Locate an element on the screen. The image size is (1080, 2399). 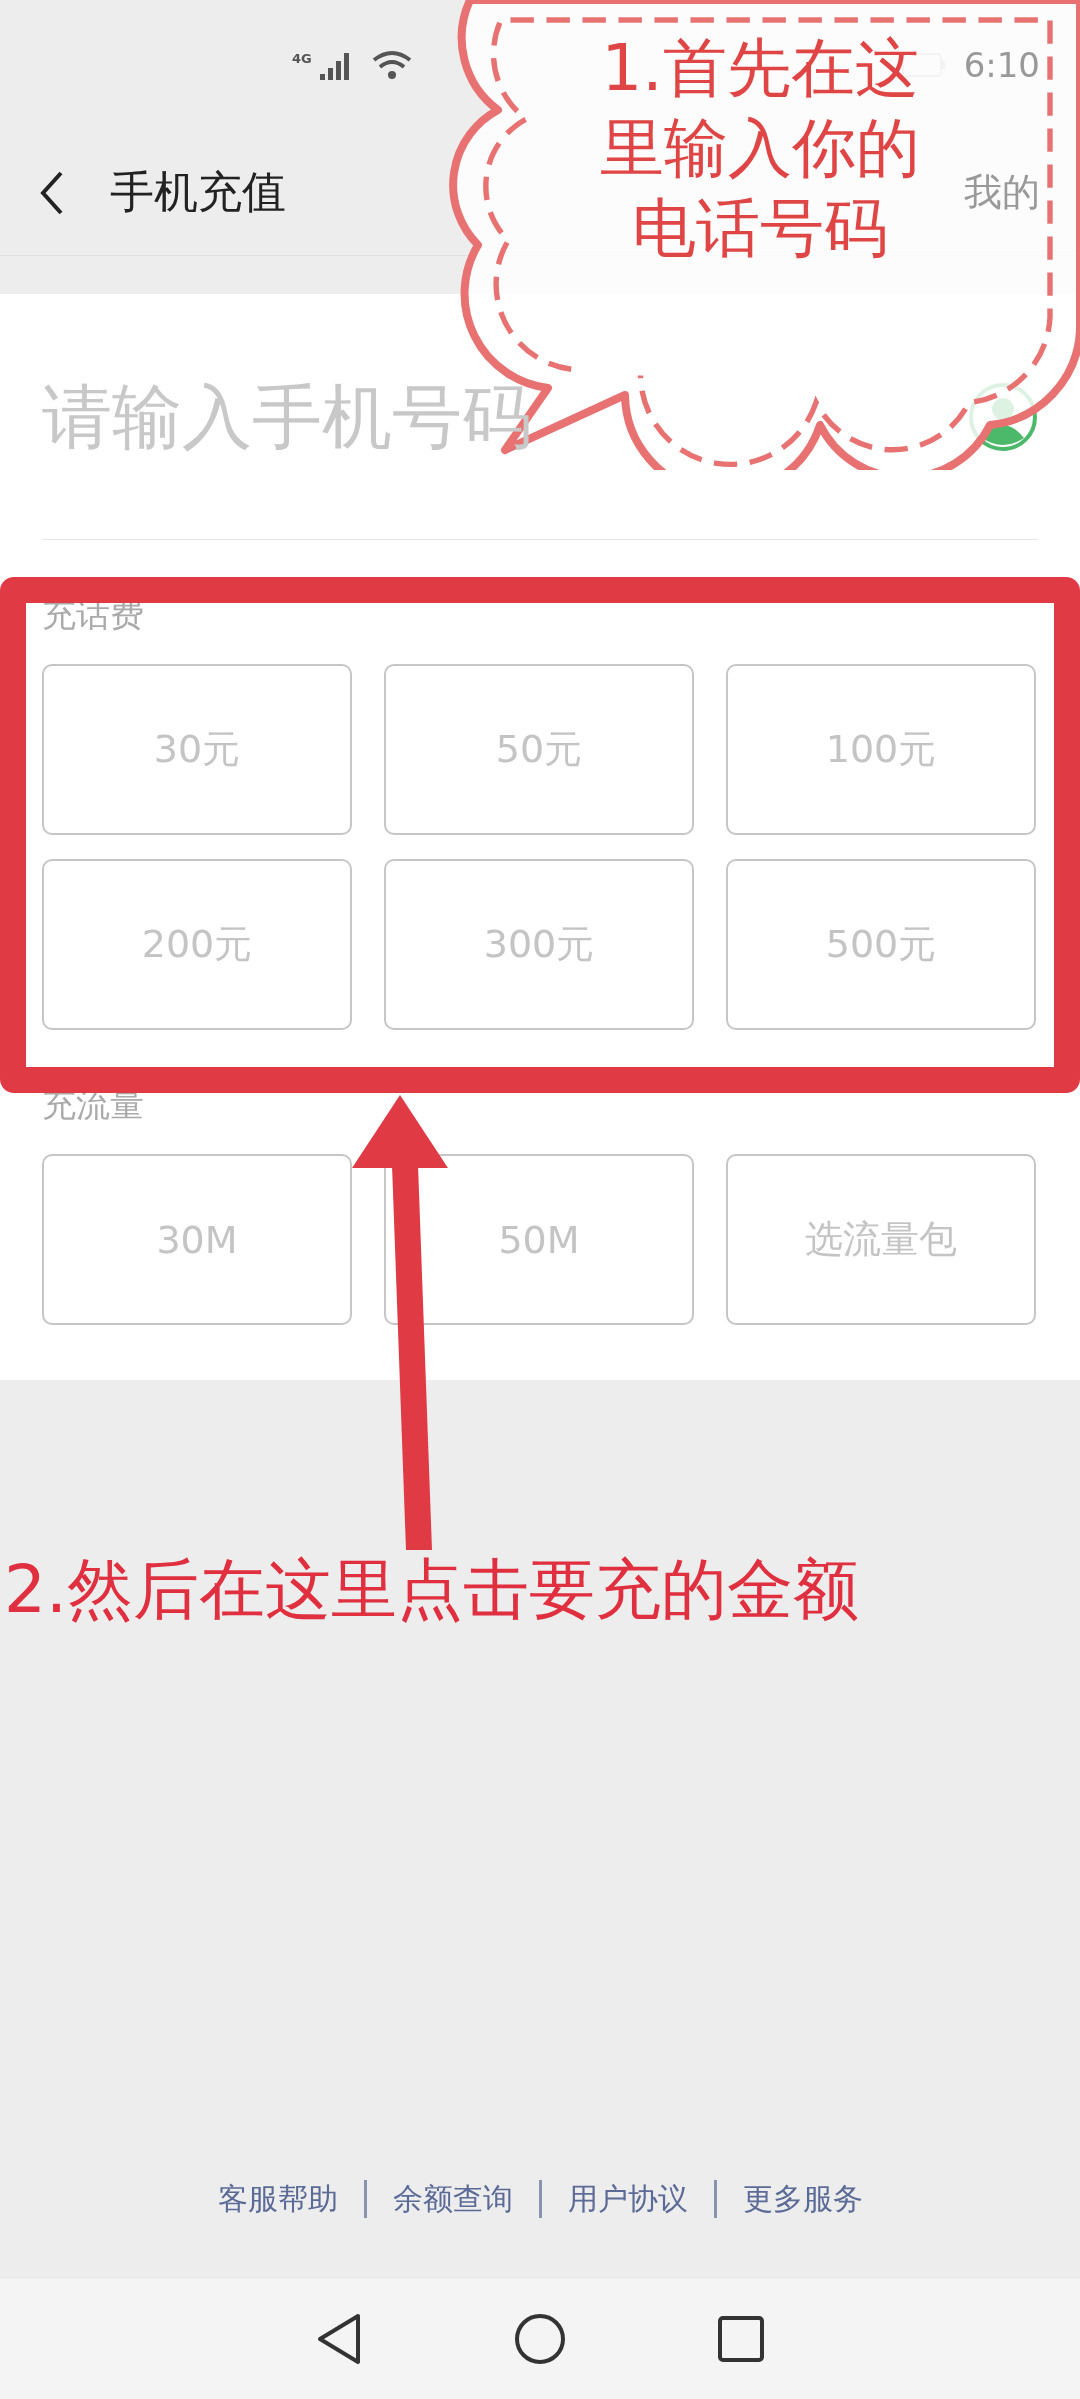
amount-option: 300元 is located at coordinates (539, 944).